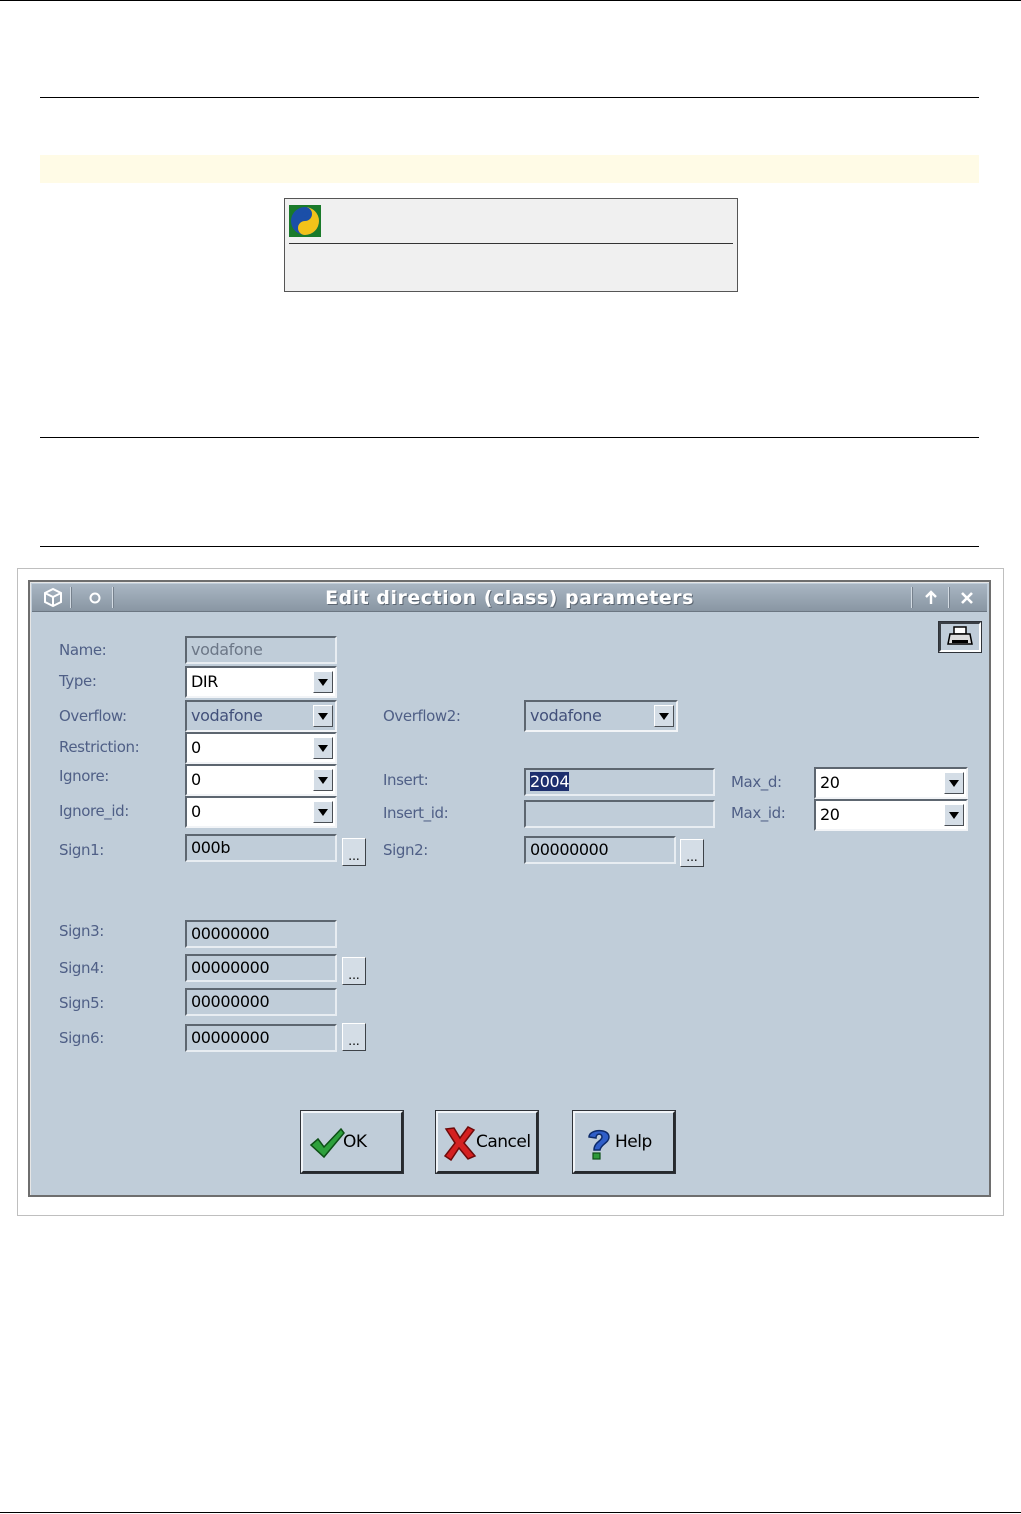 This screenshot has width=1021, height=1514. I want to click on sign3-field: 00000000, so click(261, 934).